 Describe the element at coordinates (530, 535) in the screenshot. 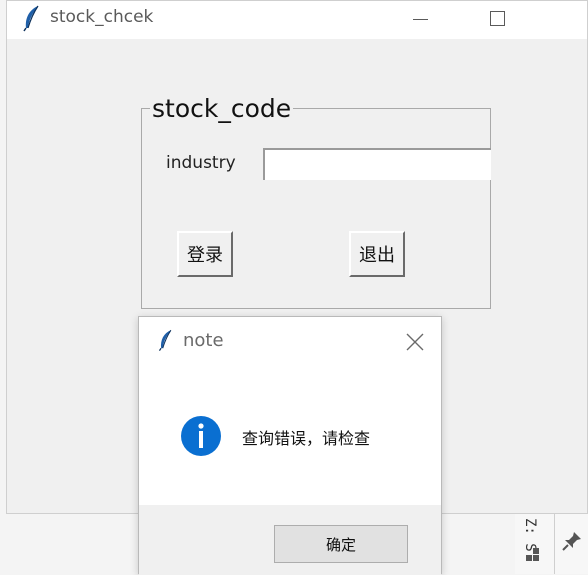

I see `background-vertical-text: Z: S` at that location.